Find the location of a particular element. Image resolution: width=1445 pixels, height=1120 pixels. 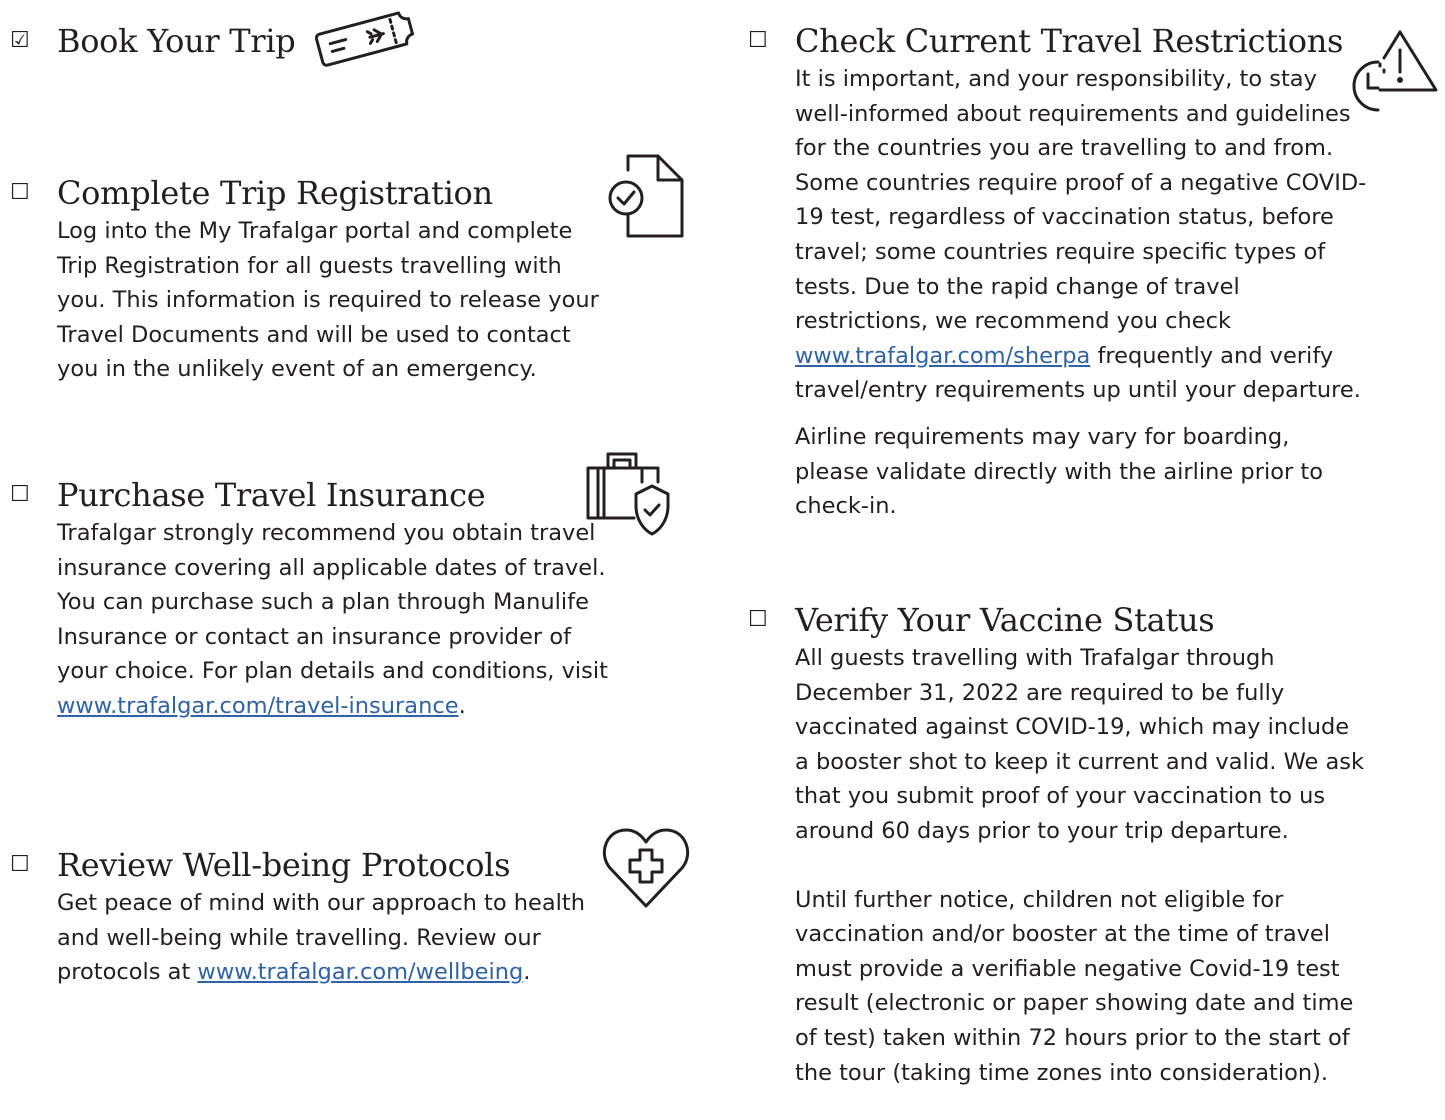

item-title: Check Current Travel Restrictions is located at coordinates (1069, 41).